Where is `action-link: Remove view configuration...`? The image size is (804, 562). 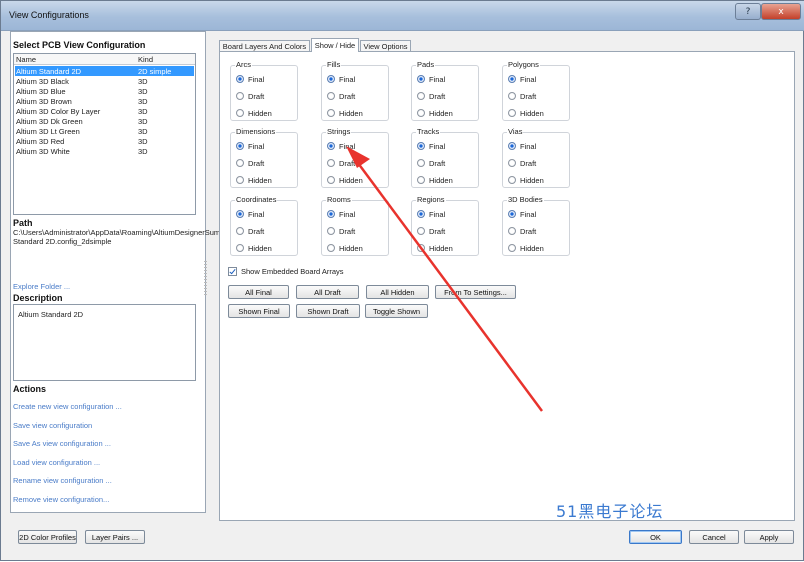 action-link: Remove view configuration... is located at coordinates (61, 499).